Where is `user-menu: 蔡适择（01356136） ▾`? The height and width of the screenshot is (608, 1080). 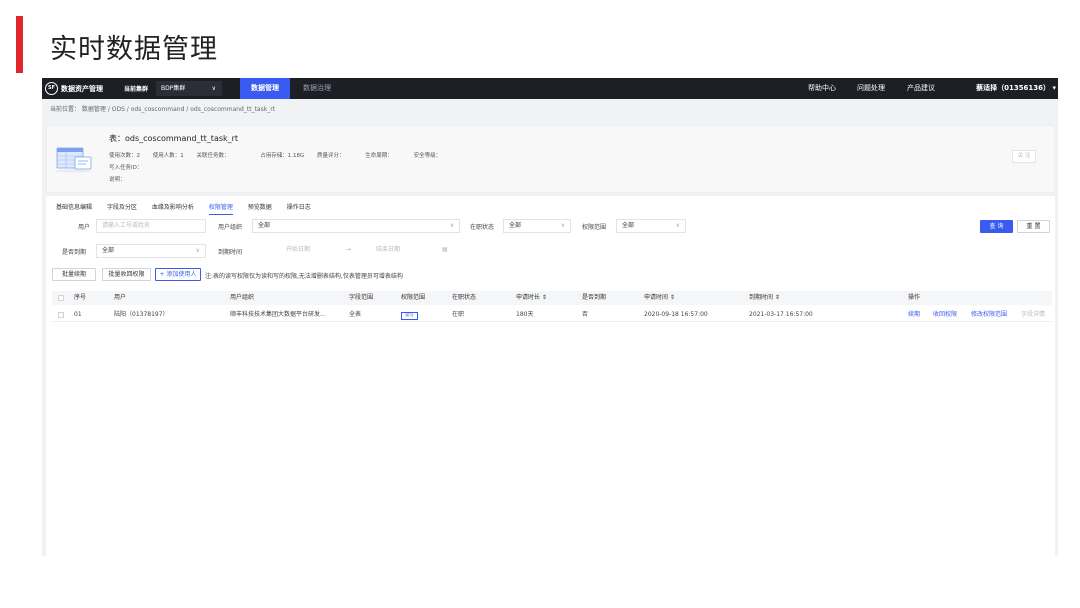
user-menu: 蔡适择（01356136） ▾ is located at coordinates (1016, 88).